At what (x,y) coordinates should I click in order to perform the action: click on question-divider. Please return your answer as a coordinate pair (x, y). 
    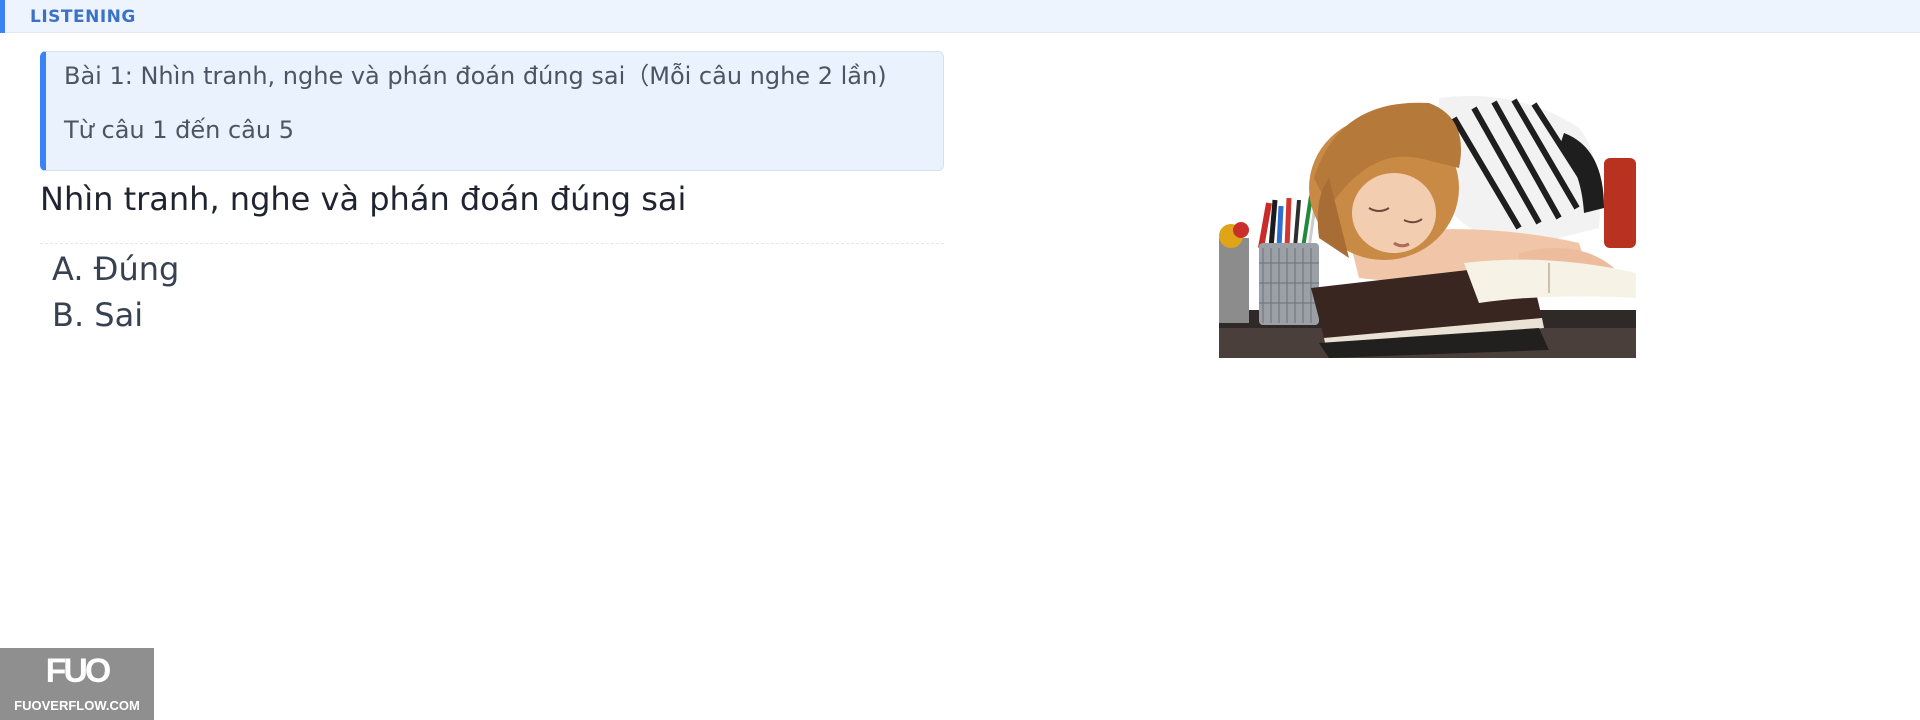
    Looking at the image, I should click on (492, 243).